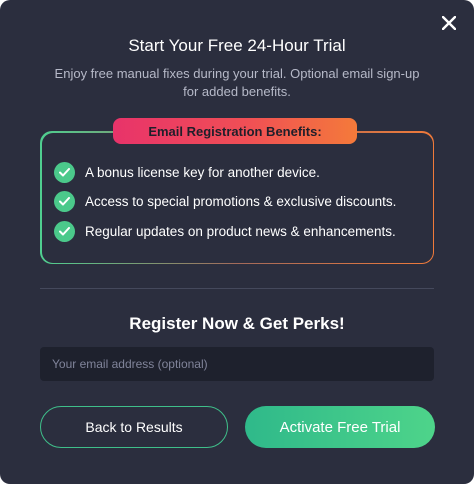  What do you see at coordinates (202, 172) in the screenshot?
I see `benefit-text: A bonus license key for another device.` at bounding box center [202, 172].